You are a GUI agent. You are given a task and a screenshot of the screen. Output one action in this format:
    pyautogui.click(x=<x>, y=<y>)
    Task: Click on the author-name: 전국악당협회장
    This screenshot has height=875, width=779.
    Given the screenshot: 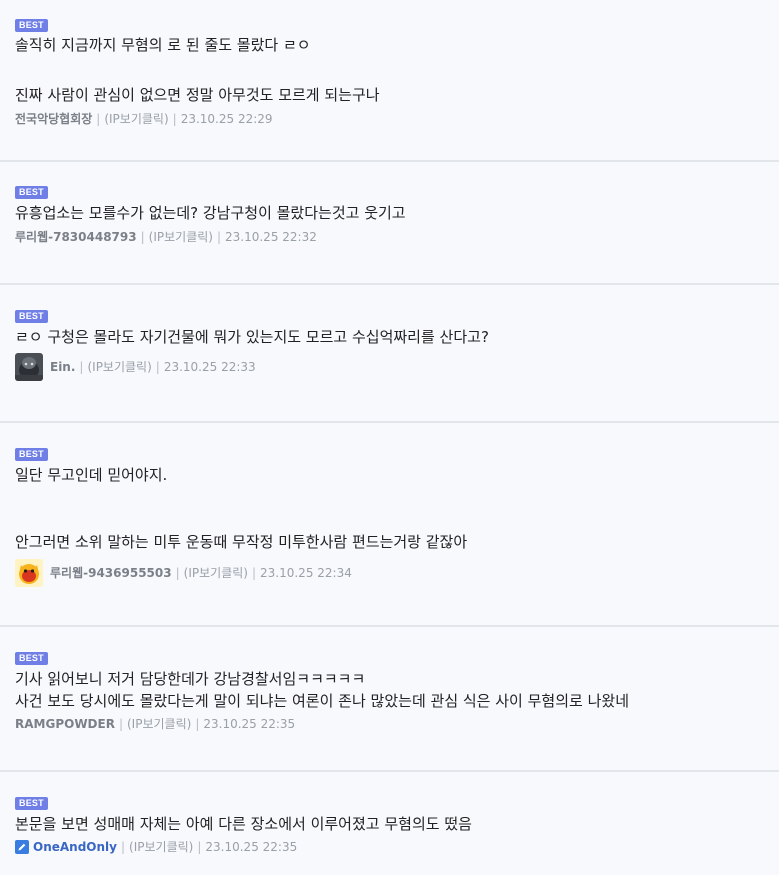 What is the action you would take?
    pyautogui.click(x=53, y=119)
    